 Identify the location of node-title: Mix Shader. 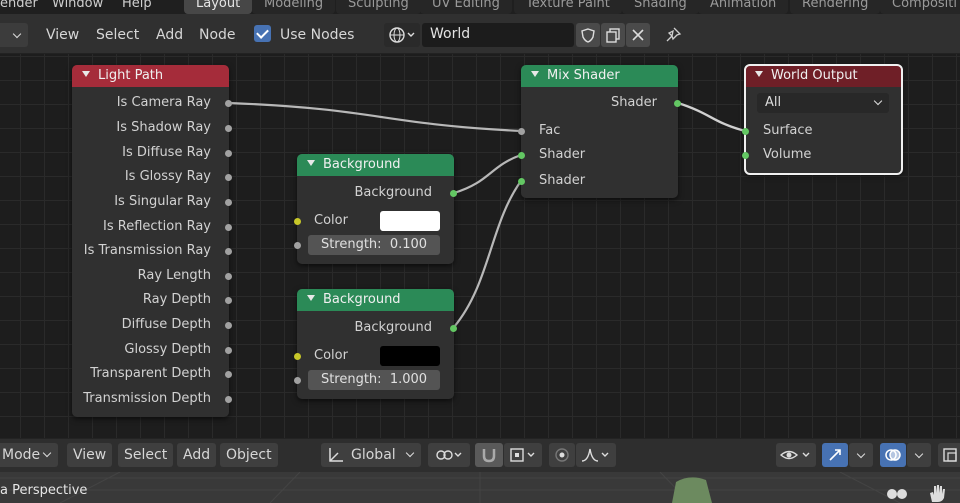
(583, 75).